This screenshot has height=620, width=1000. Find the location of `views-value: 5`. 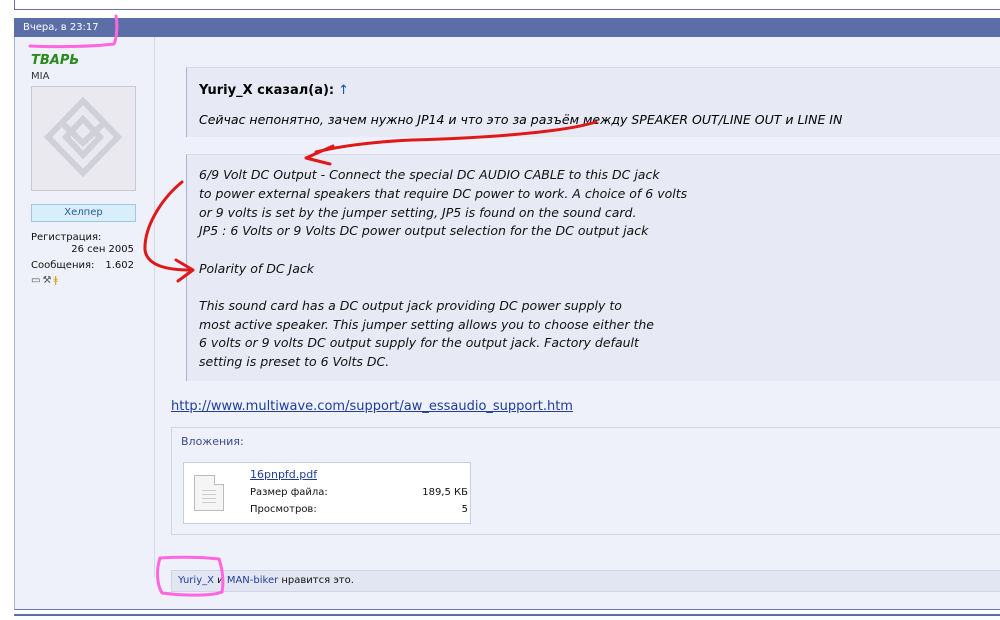

views-value: 5 is located at coordinates (464, 509).